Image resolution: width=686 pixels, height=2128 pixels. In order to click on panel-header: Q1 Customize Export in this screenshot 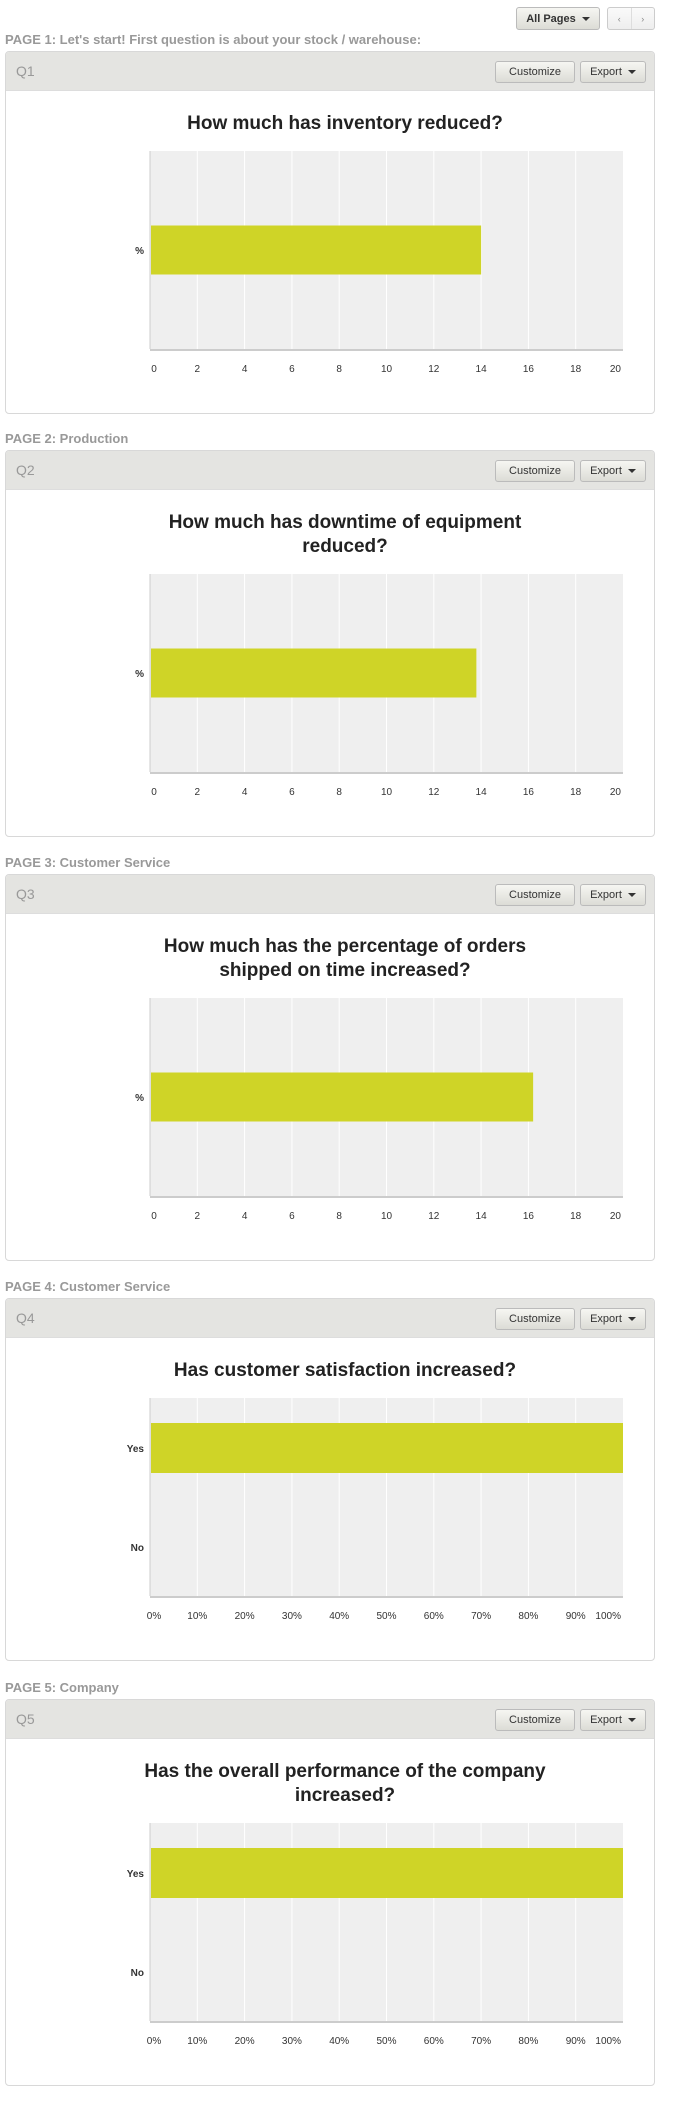, I will do `click(330, 71)`.